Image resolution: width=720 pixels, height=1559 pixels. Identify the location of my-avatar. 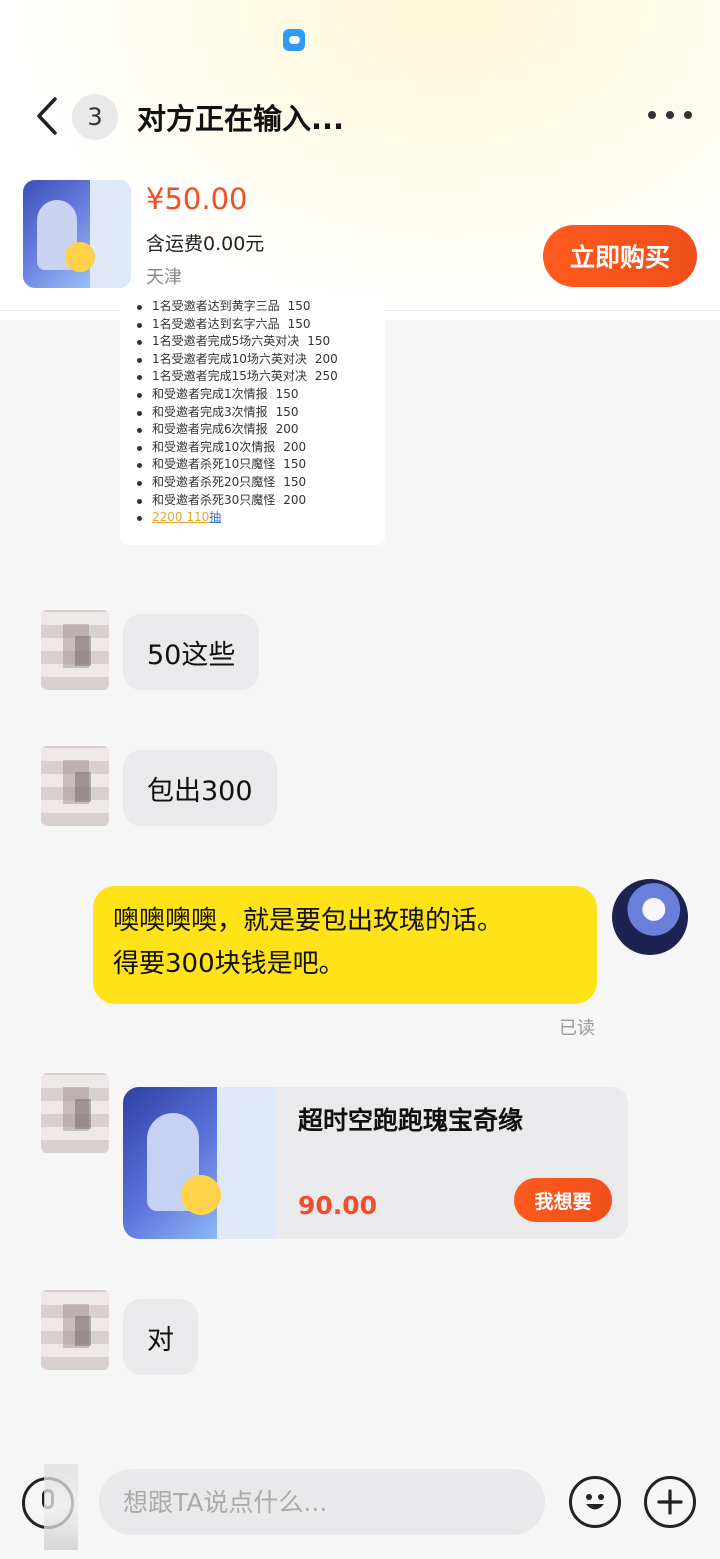
(650, 917).